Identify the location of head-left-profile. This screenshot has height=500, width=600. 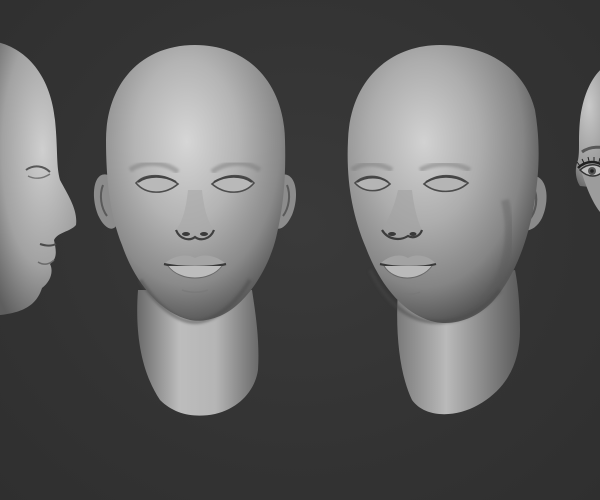
(38, 178).